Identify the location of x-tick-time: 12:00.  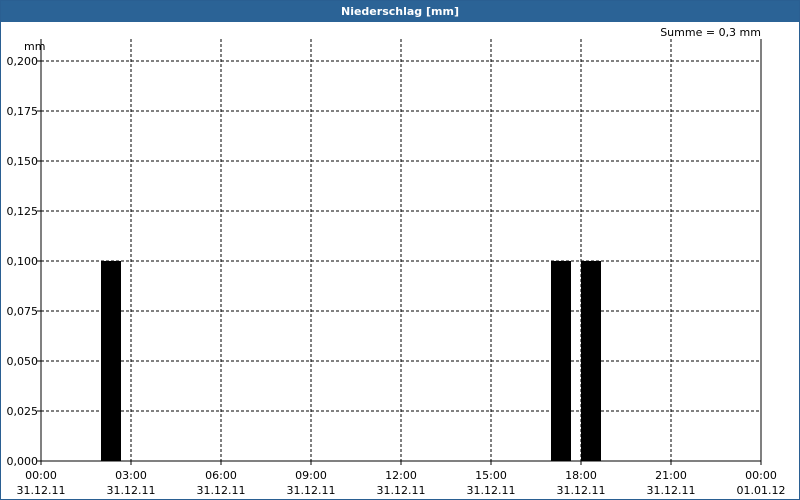
(401, 475).